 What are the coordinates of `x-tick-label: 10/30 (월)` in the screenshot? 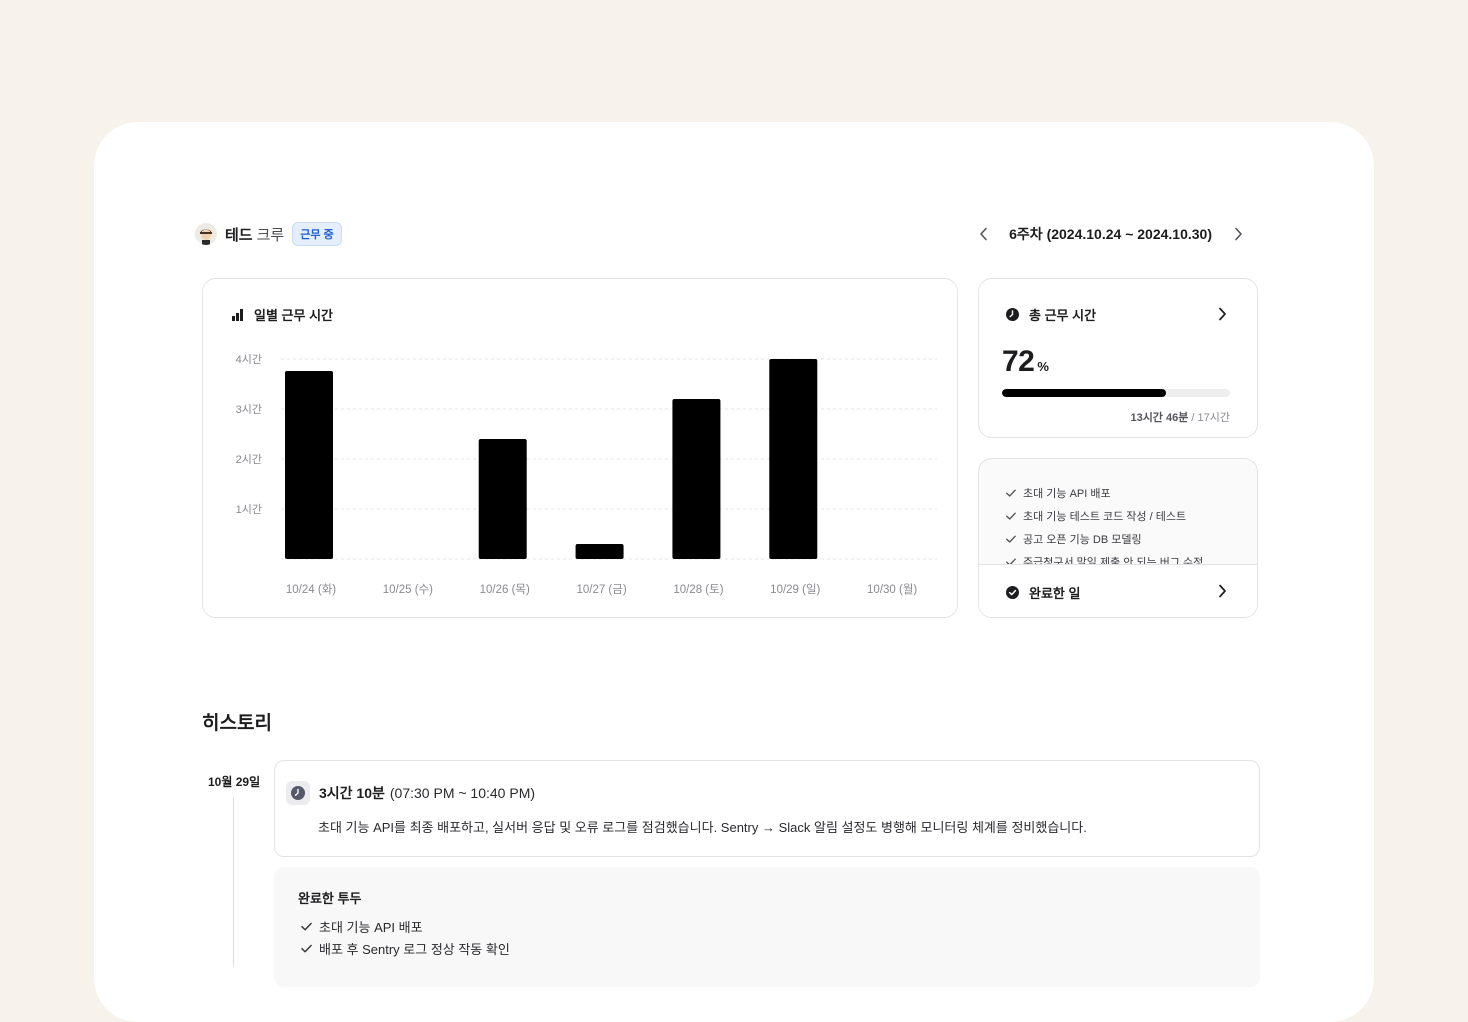 It's located at (892, 589).